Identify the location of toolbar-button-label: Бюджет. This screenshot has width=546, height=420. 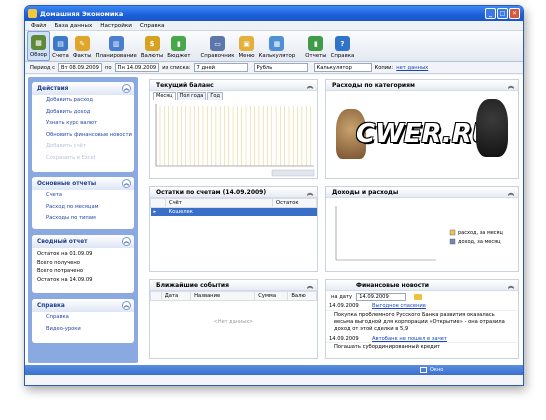
(179, 56).